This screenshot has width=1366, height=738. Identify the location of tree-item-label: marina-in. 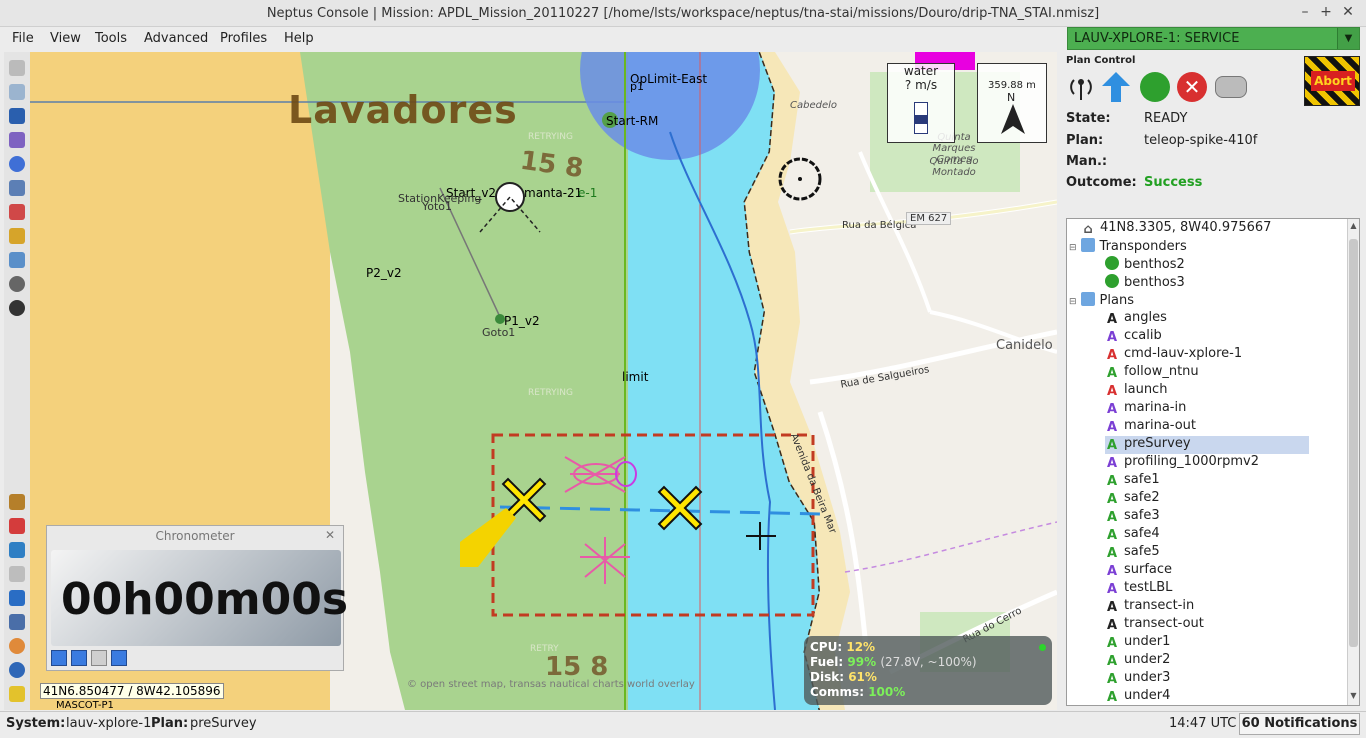
(1155, 407).